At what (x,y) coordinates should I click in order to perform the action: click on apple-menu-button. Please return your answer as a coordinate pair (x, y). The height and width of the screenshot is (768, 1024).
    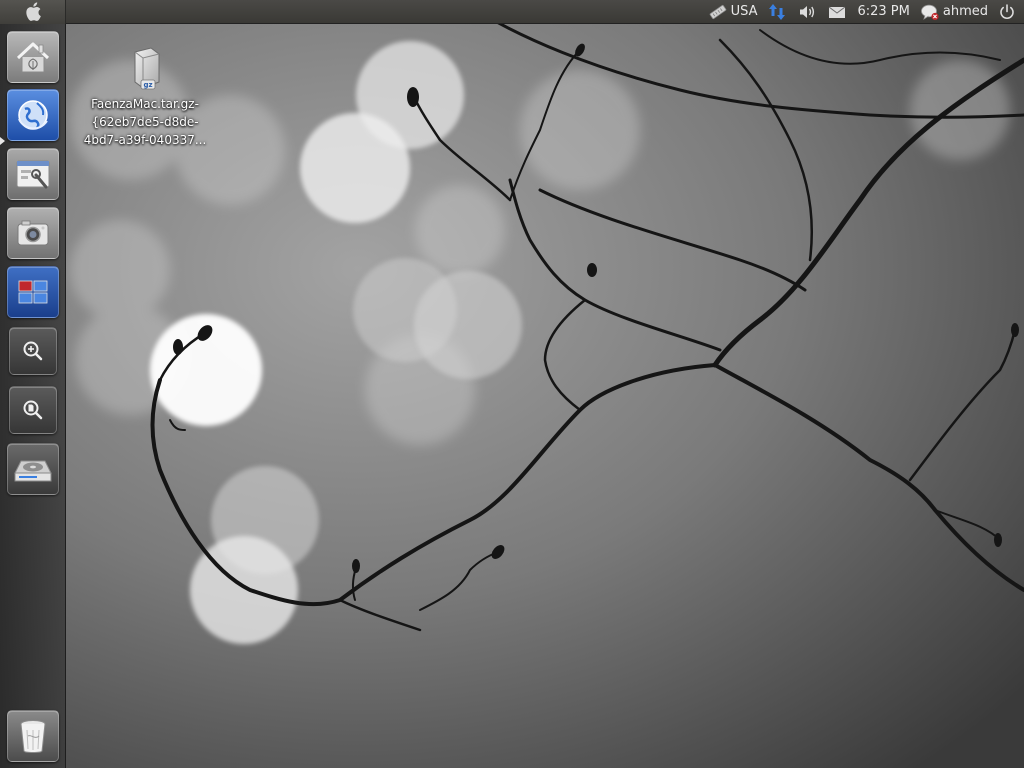
    Looking at the image, I should click on (33, 12).